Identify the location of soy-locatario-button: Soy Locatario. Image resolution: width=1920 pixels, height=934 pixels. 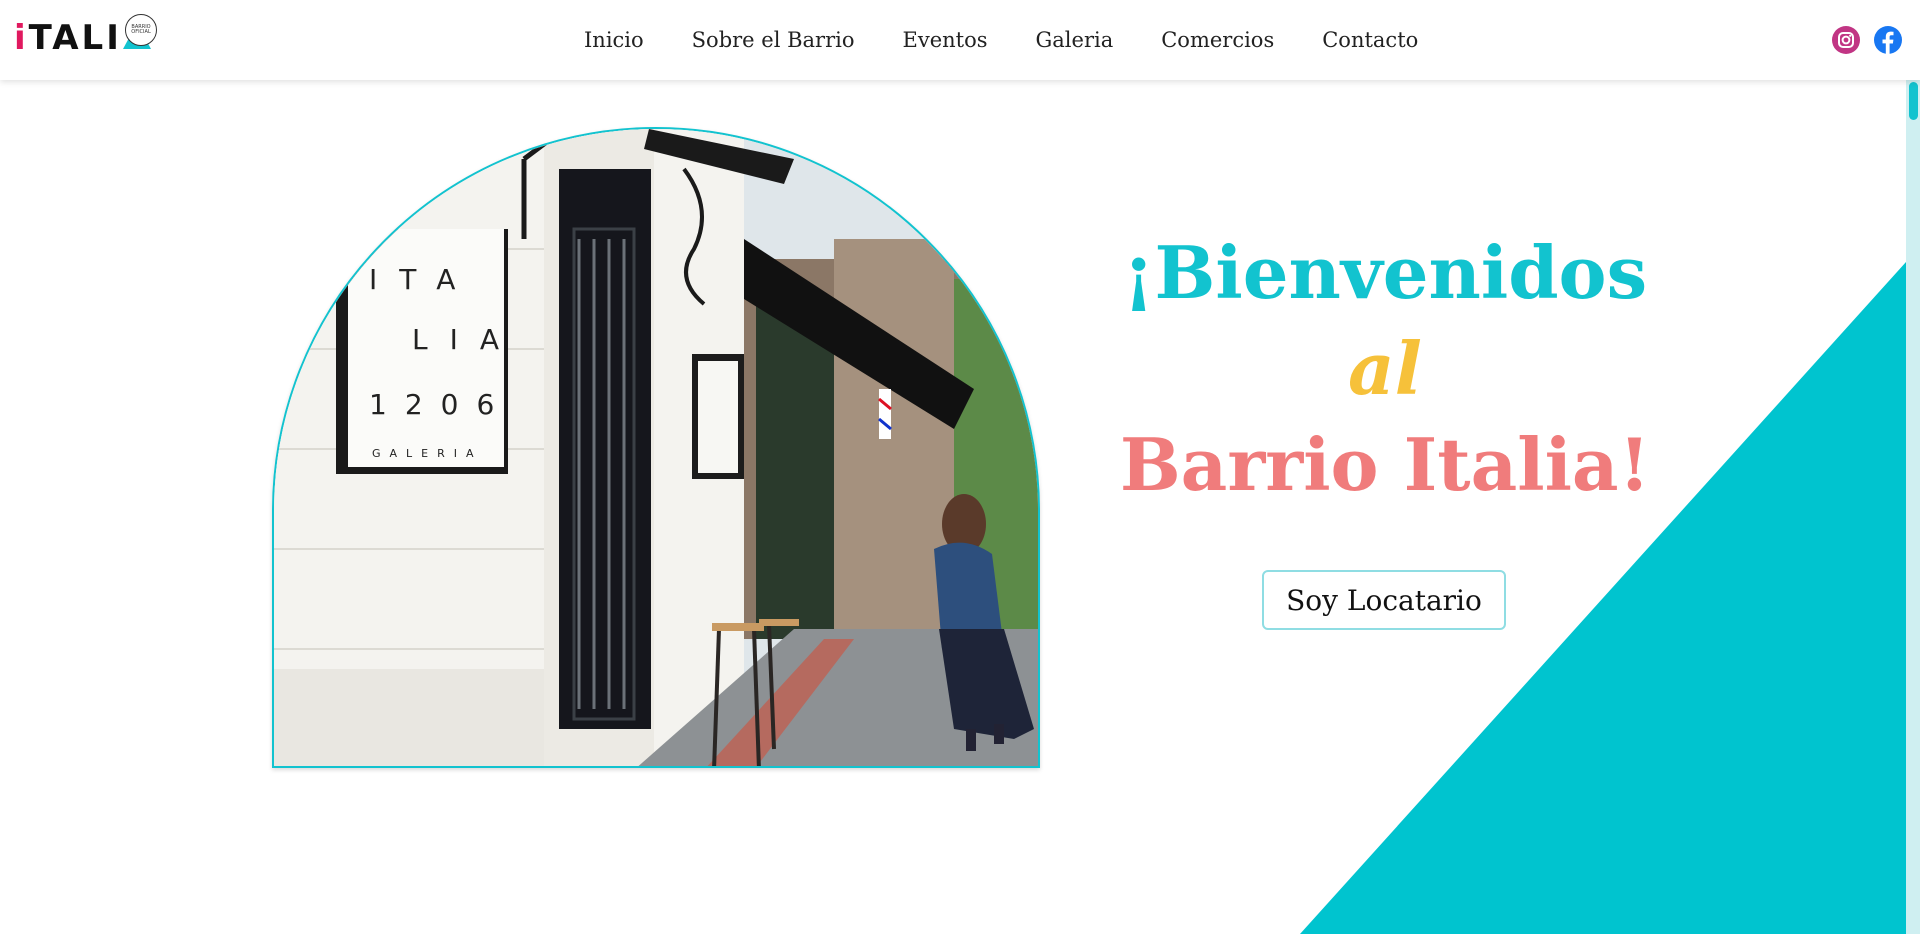
(1384, 600).